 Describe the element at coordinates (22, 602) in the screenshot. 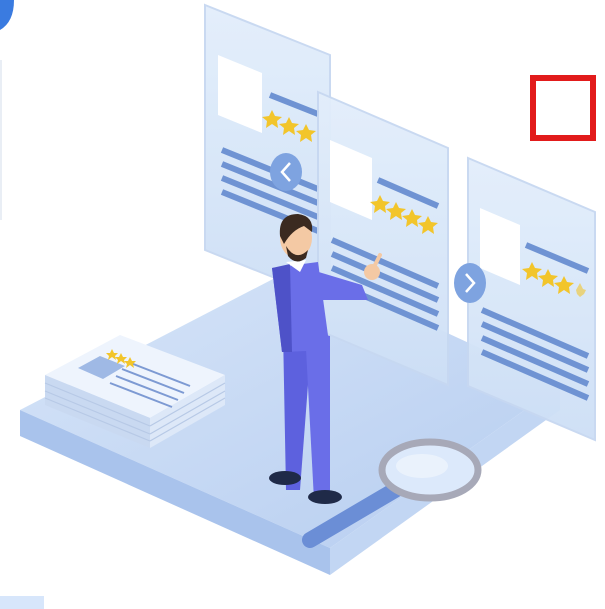

I see `corner-accent-bottom-left` at that location.